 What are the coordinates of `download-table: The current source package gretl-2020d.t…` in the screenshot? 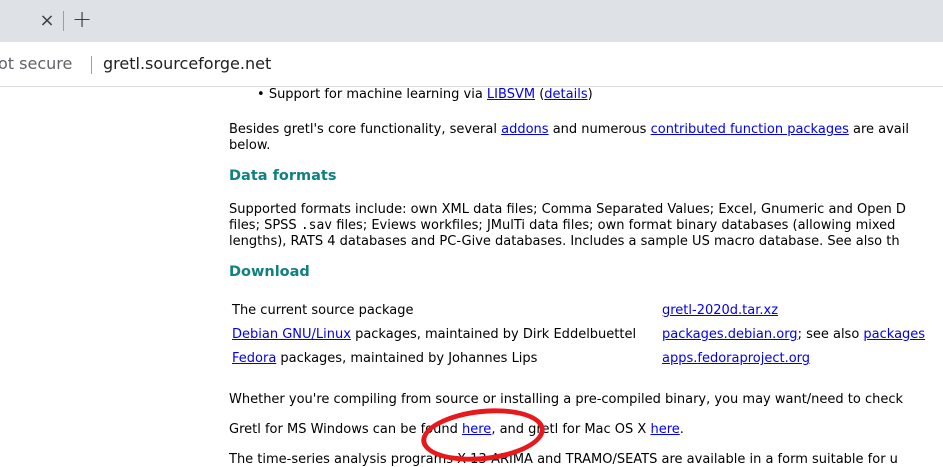 It's located at (579, 335).